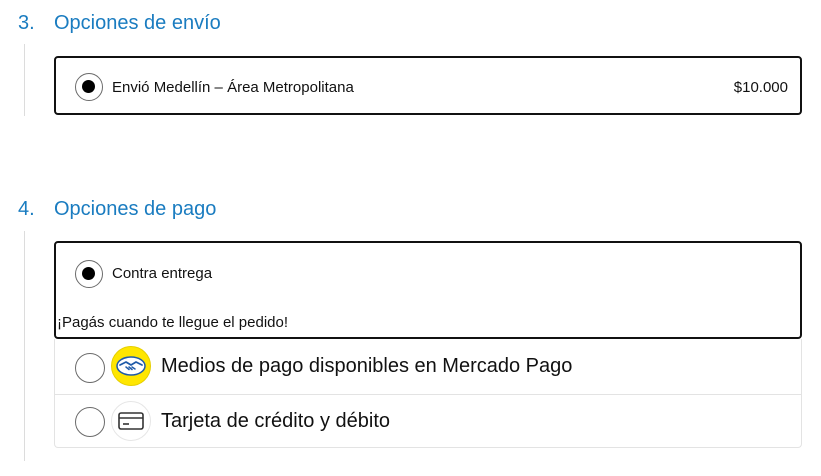  I want to click on shipping-step-heading: 3. Opciones de envío, so click(119, 23).